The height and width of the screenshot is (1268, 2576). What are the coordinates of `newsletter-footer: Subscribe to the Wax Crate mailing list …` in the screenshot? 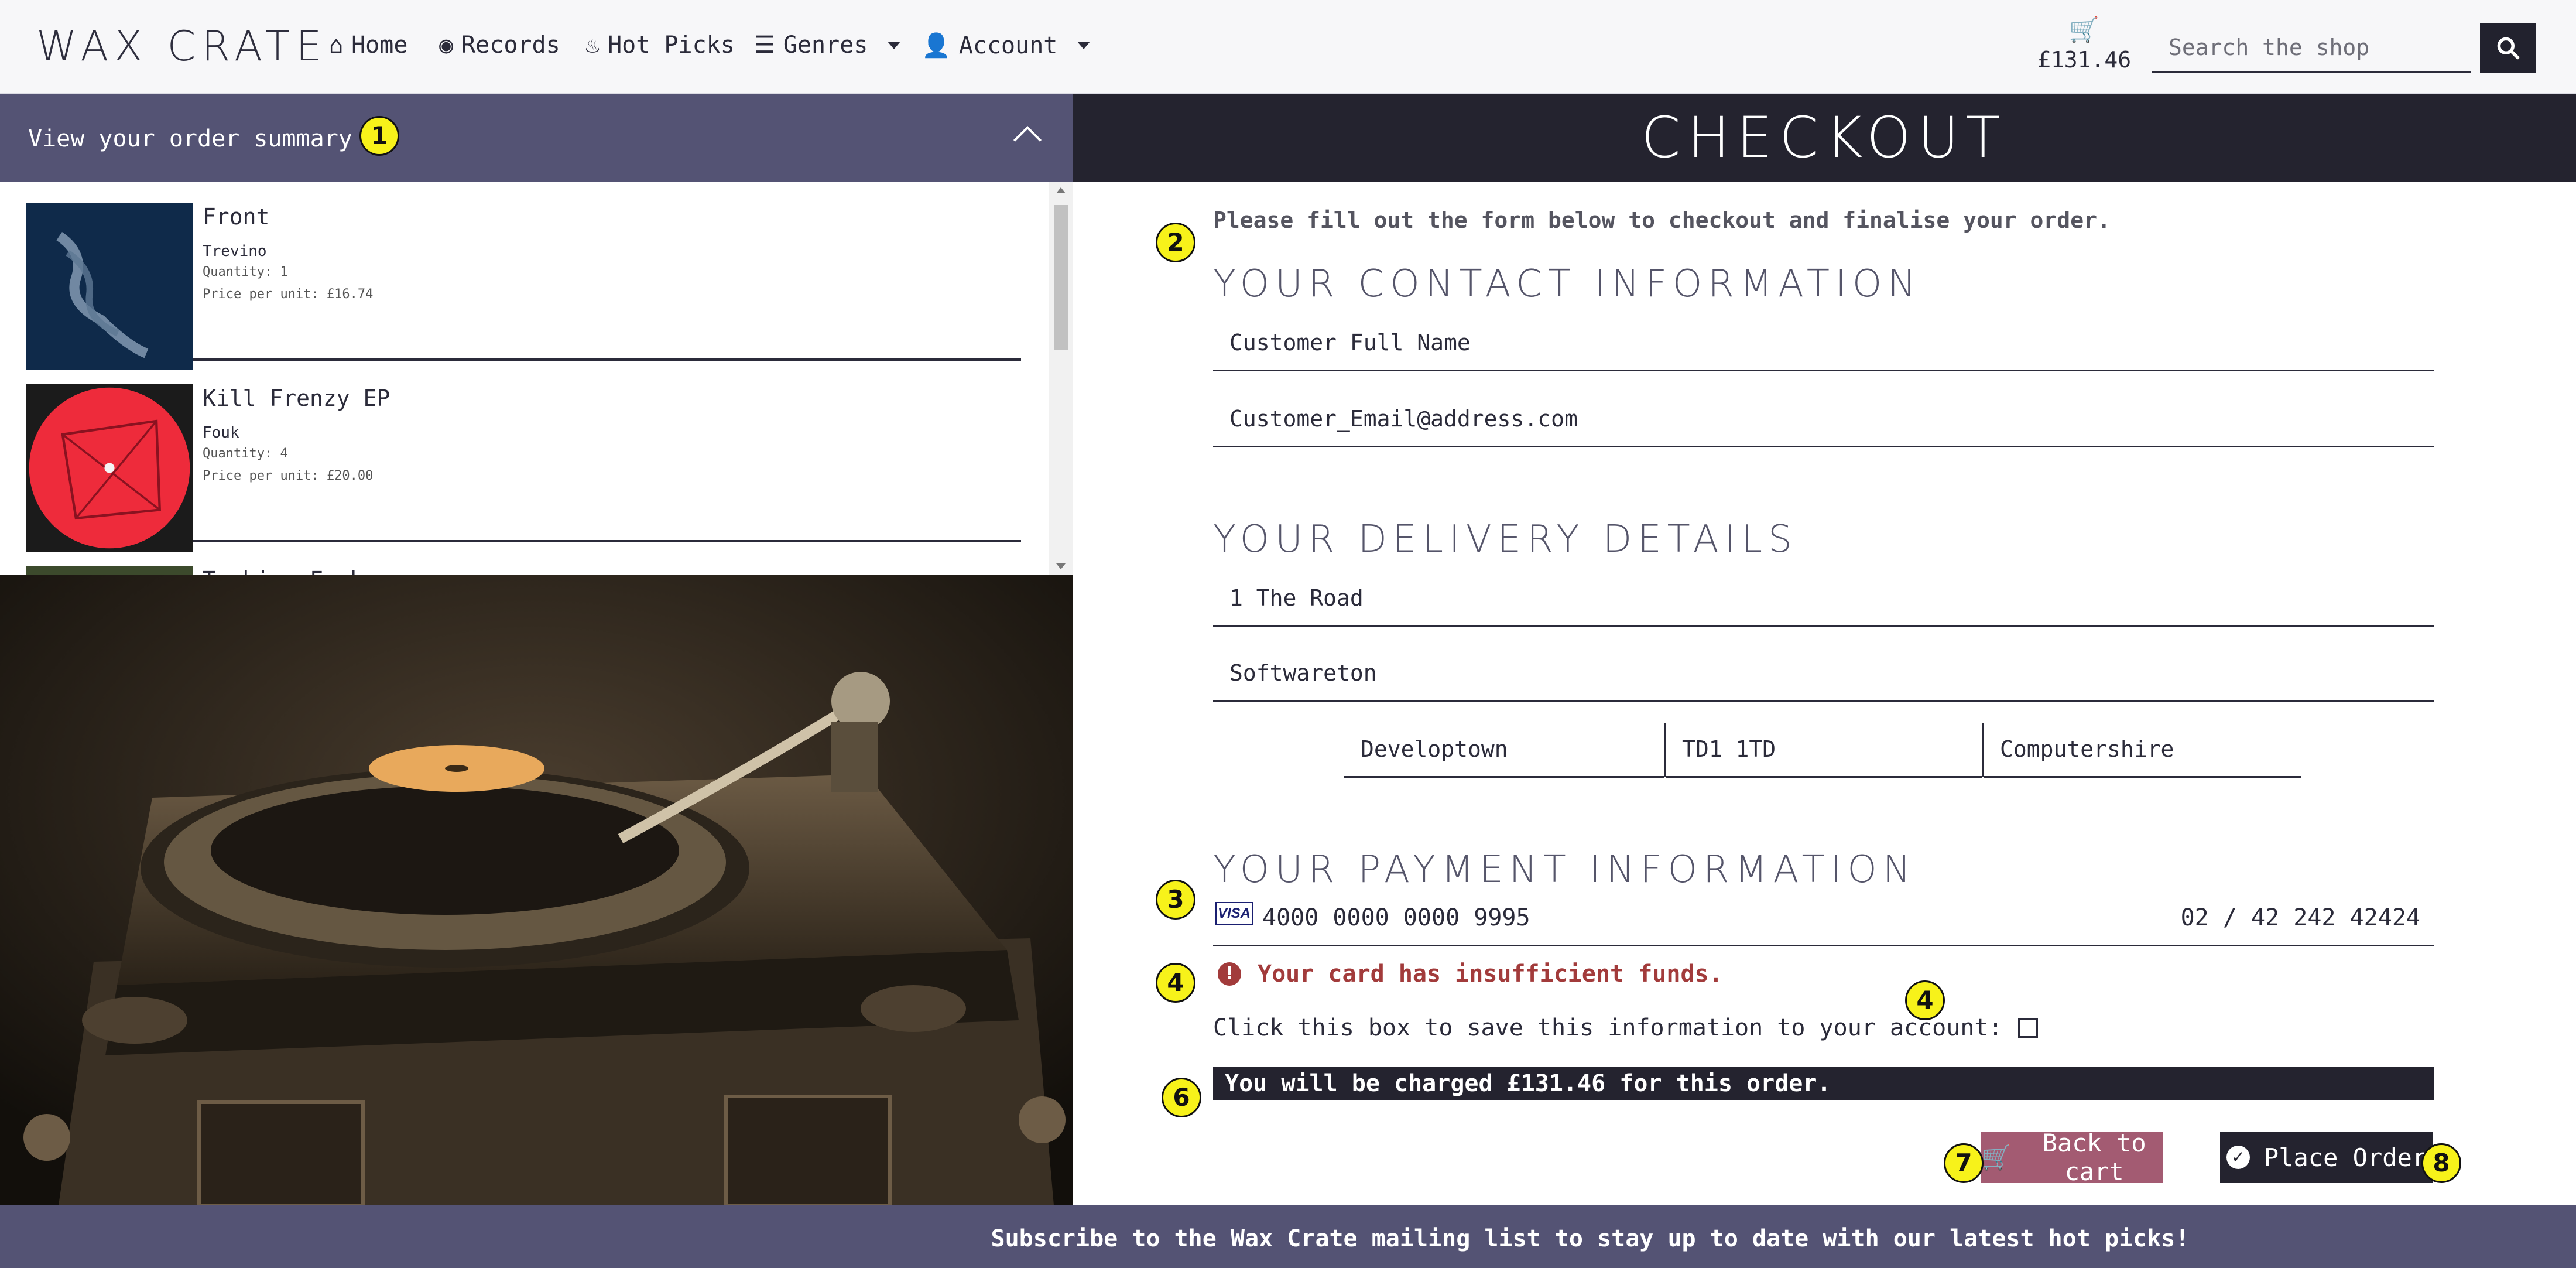 It's located at (1288, 1236).